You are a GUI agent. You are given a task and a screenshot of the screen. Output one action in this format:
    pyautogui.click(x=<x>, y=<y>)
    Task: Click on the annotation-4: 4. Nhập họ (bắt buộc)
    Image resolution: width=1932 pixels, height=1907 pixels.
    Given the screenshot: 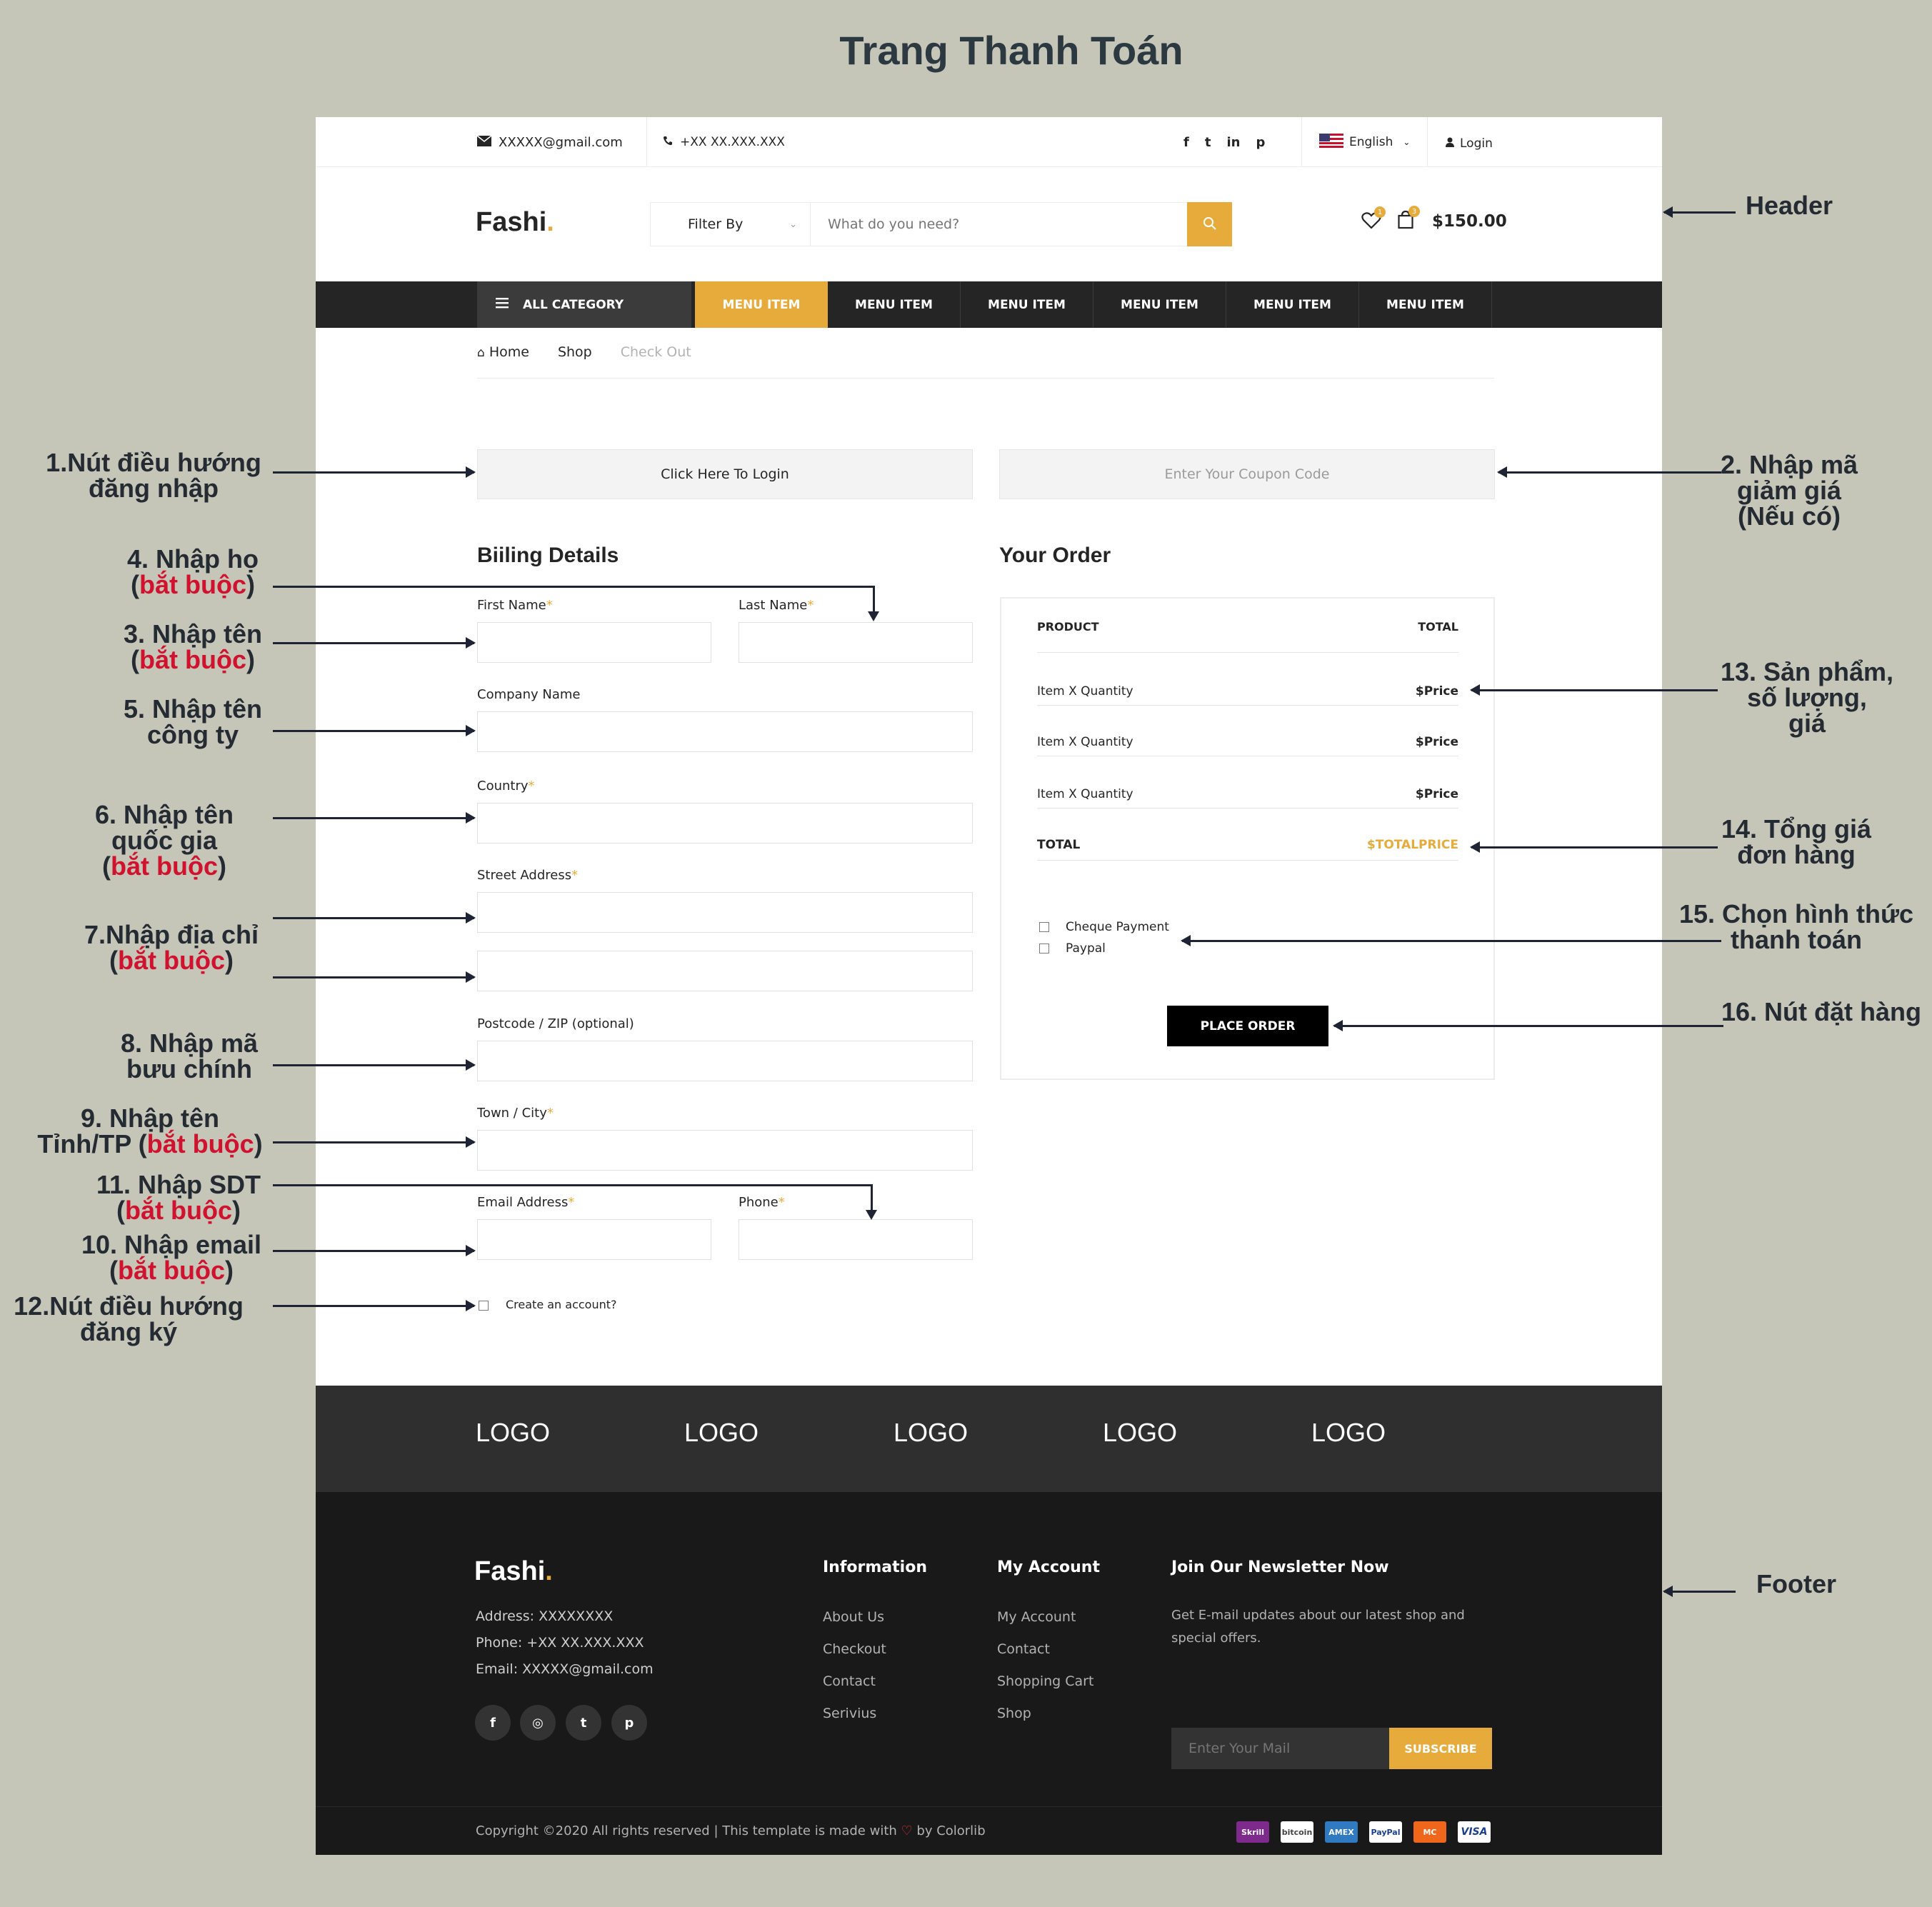 What is the action you would take?
    pyautogui.click(x=192, y=571)
    